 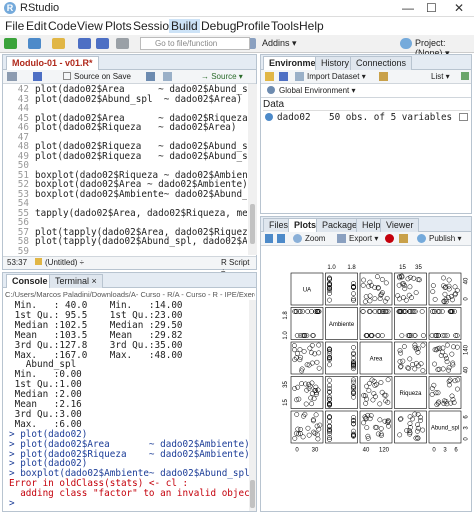 What do you see at coordinates (297, 238) in the screenshot?
I see `zoom-icon` at bounding box center [297, 238].